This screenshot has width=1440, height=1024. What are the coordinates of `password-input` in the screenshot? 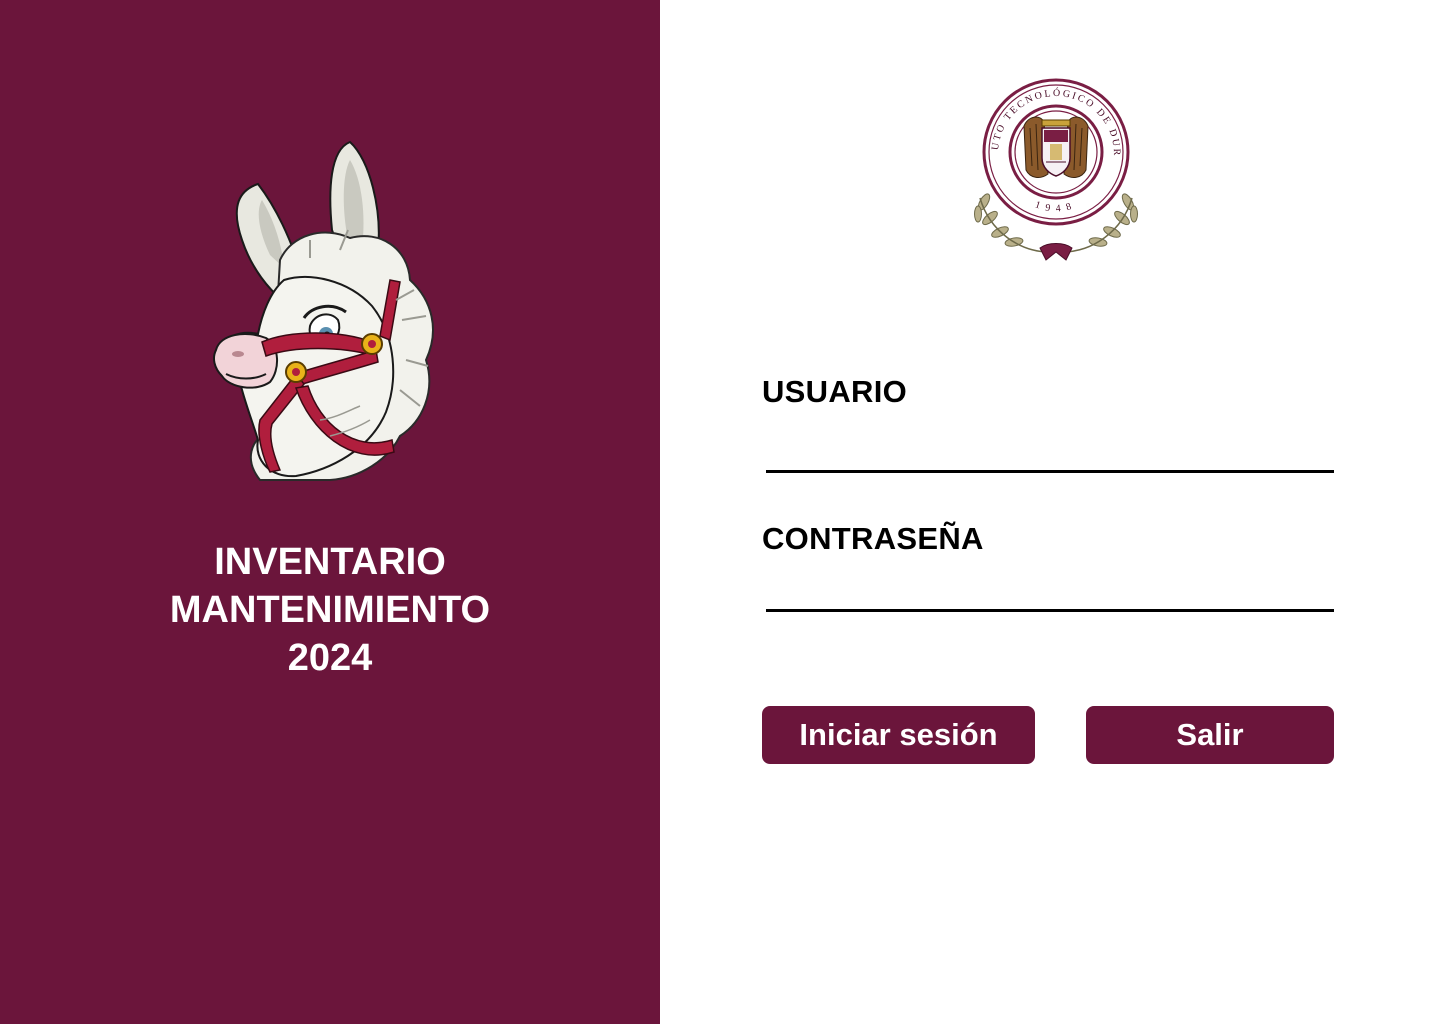 It's located at (1050, 592).